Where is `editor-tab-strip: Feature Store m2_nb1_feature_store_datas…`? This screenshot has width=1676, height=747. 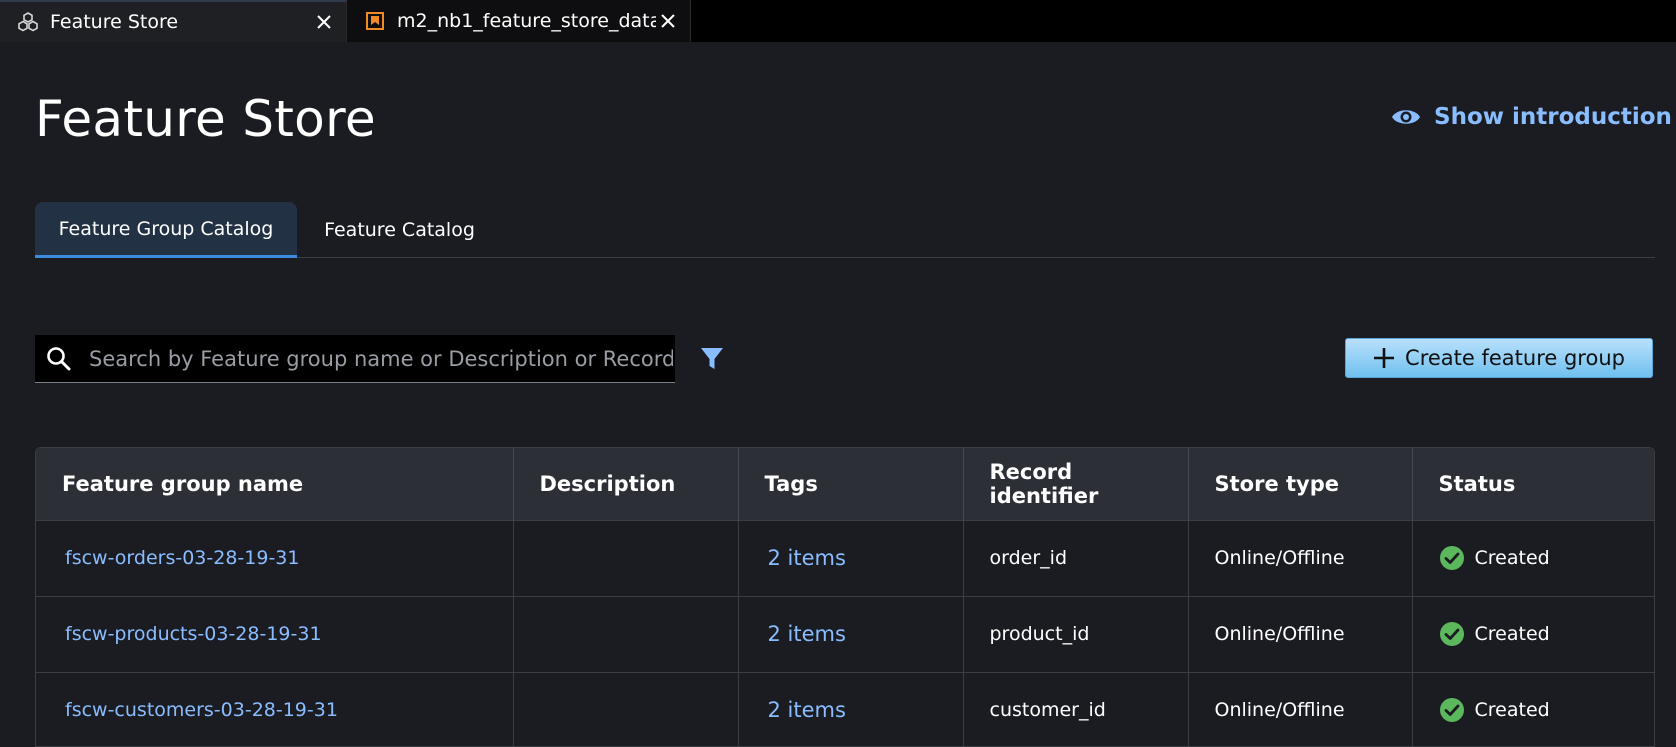 editor-tab-strip: Feature Store m2_nb1_feature_store_datas… is located at coordinates (838, 21).